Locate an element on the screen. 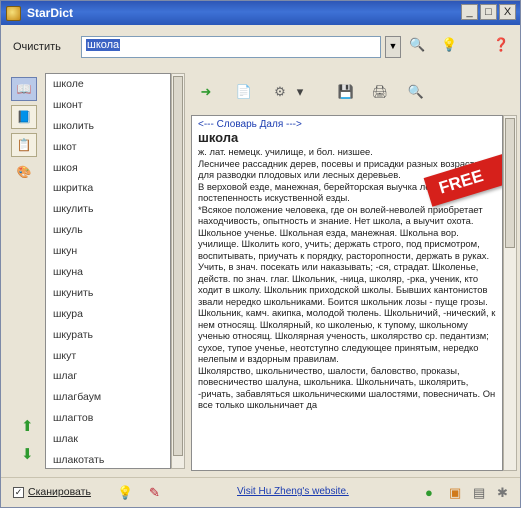 Image resolution: width=521 pixels, height=508 pixels. globe-icon: ● is located at coordinates (429, 492).